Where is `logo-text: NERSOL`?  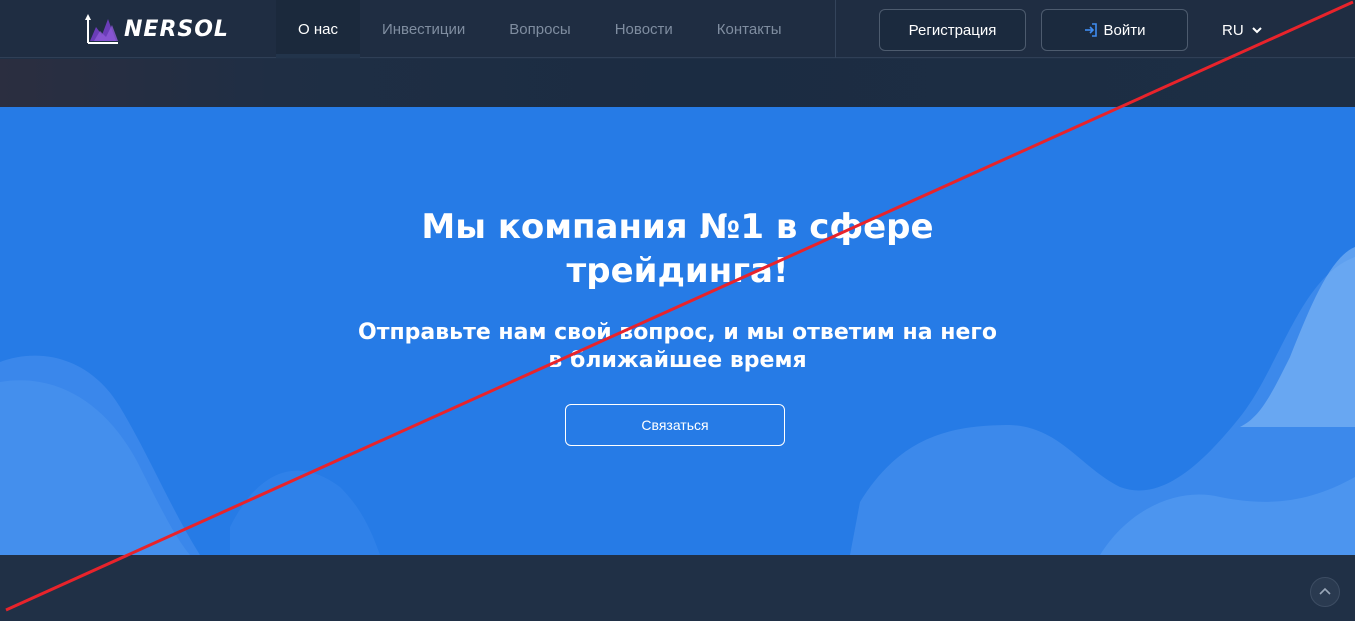 logo-text: NERSOL is located at coordinates (176, 29).